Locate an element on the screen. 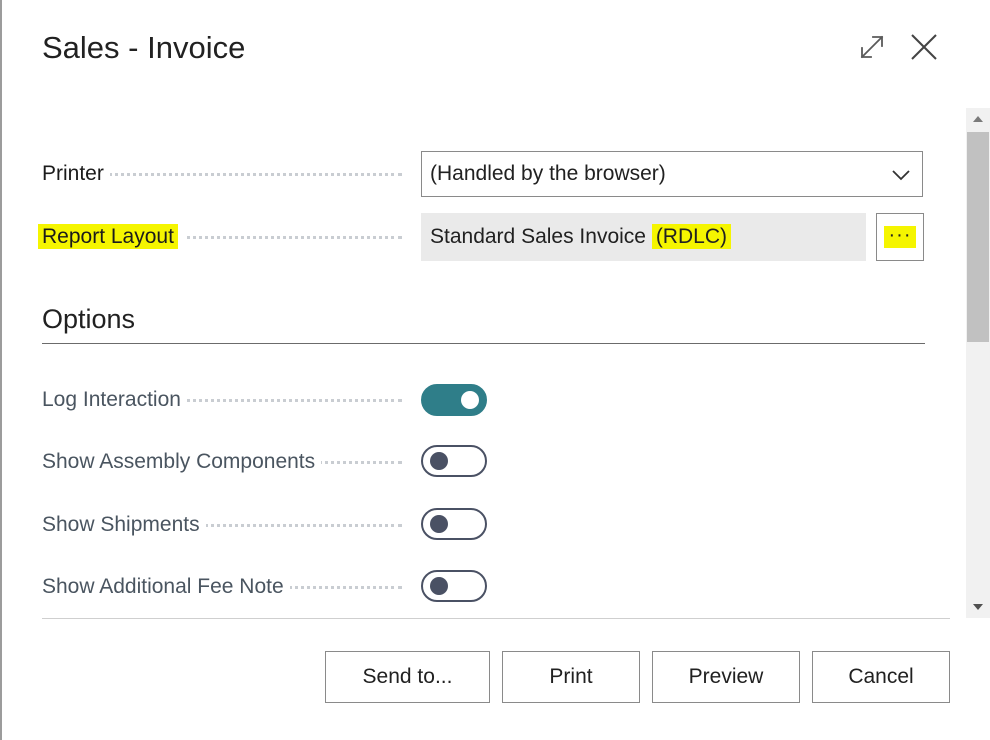 Image resolution: width=990 pixels, height=740 pixels. options-section-title: Options is located at coordinates (89, 319).